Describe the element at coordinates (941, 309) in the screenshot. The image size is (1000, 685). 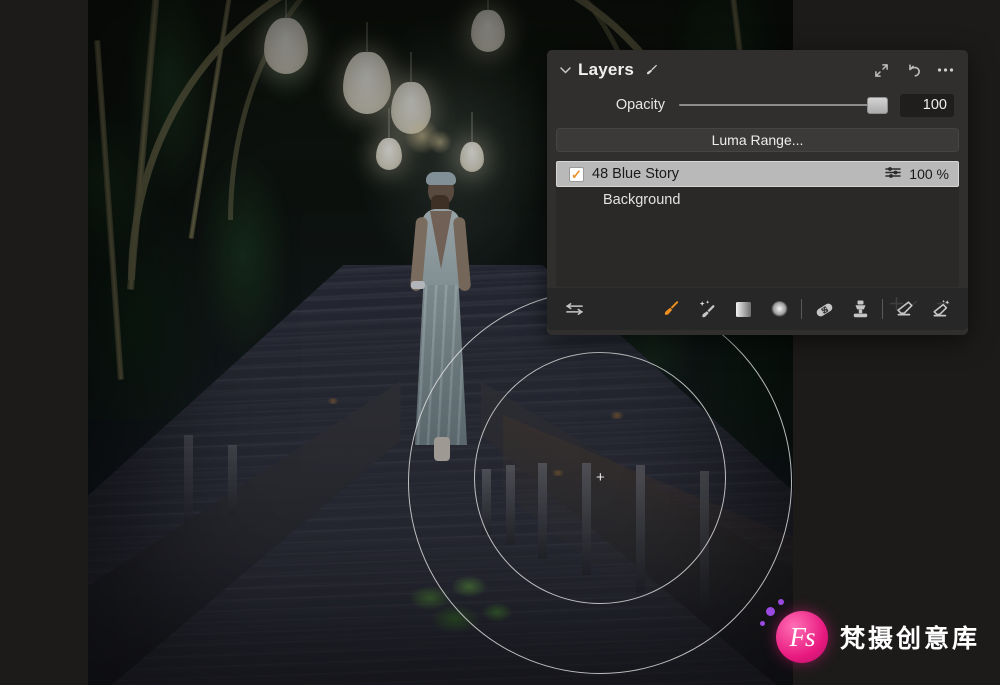
I see `magic-eraser-tool-icon` at that location.